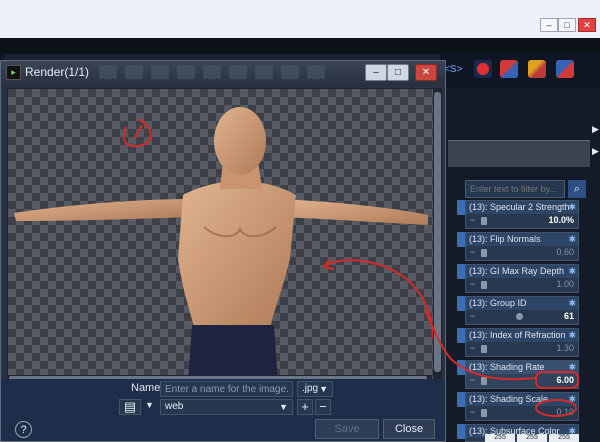  Describe the element at coordinates (577, 189) in the screenshot. I see `search-icon: ⌕` at that location.